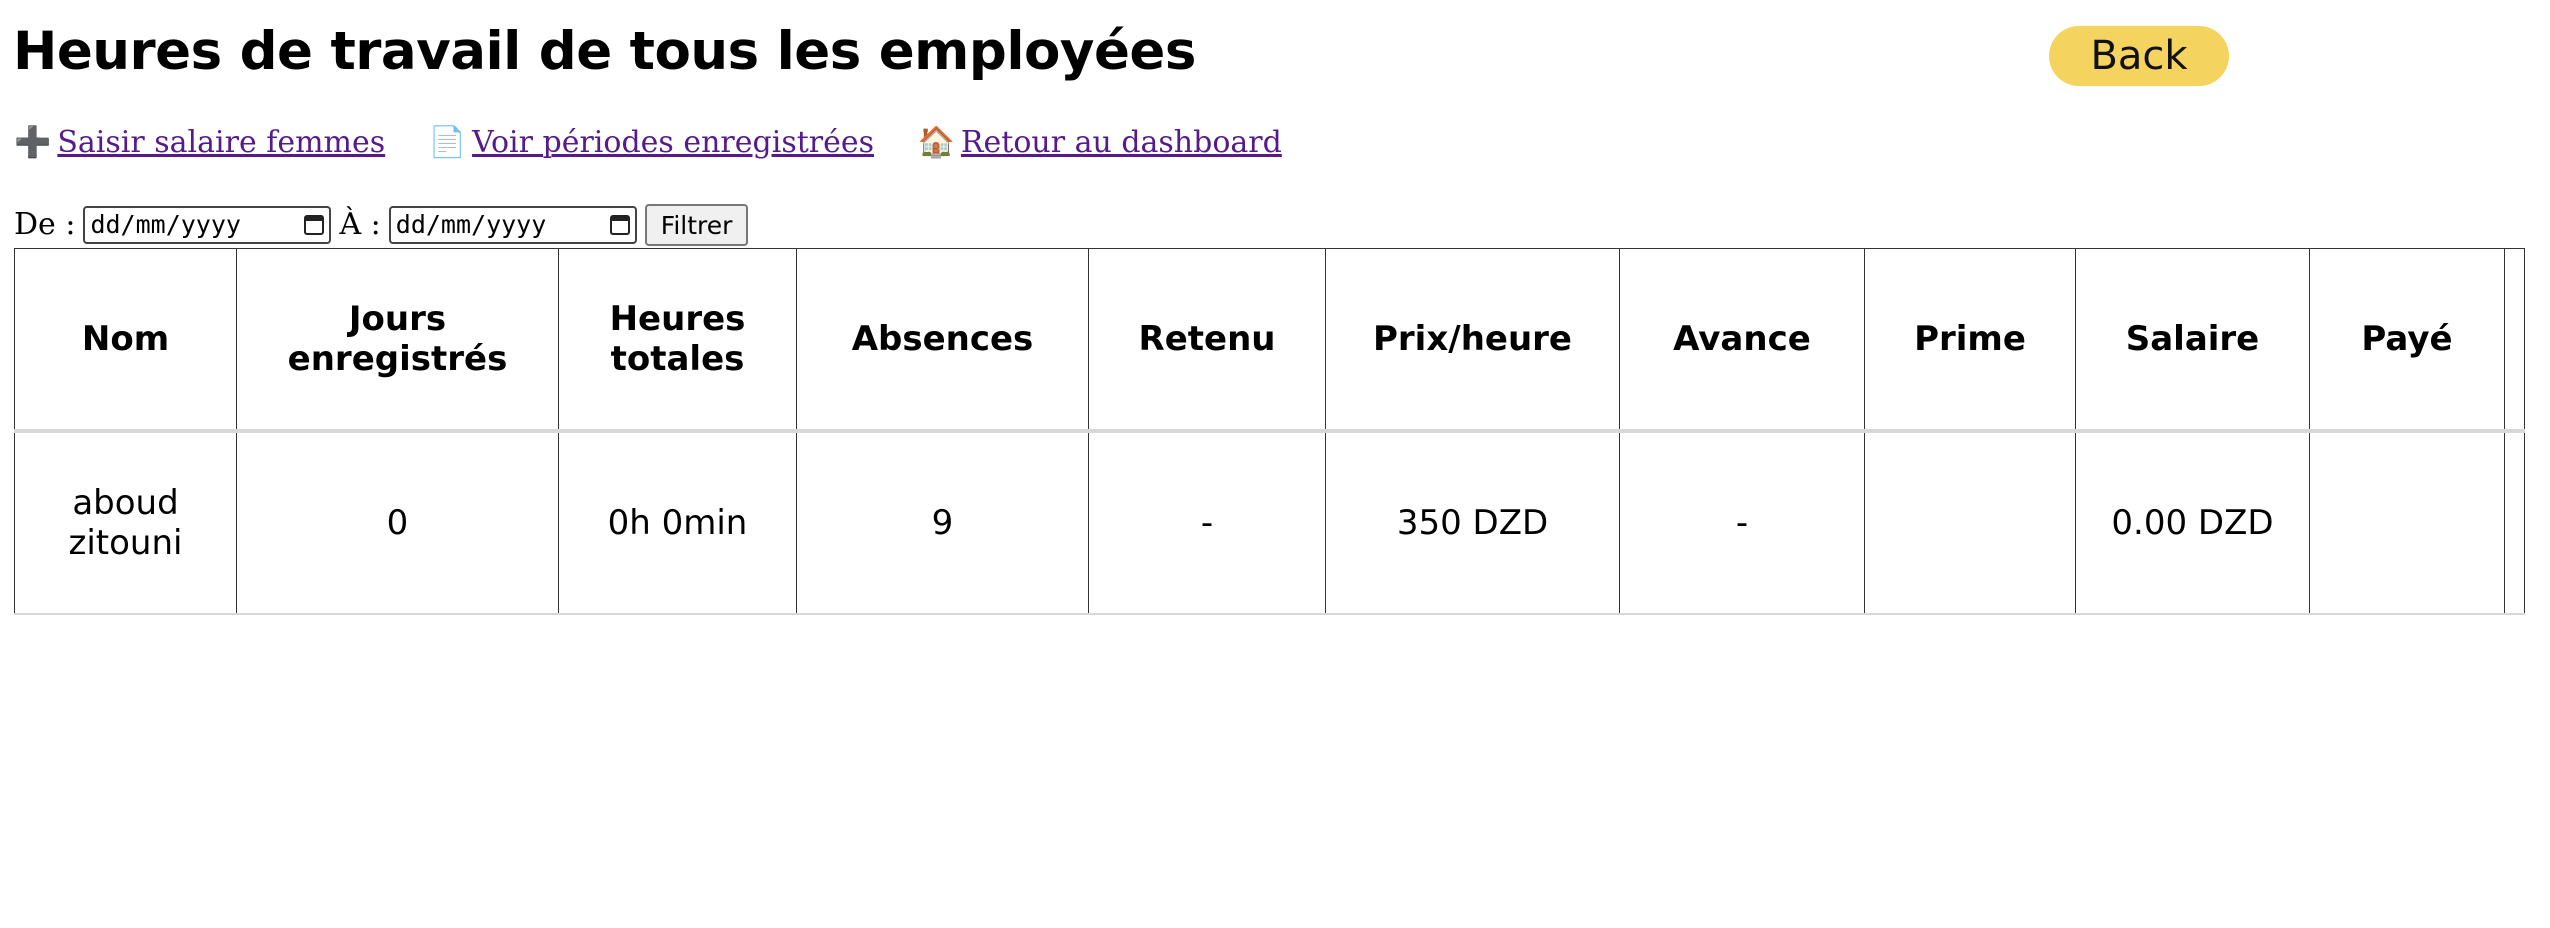 This screenshot has width=2550, height=928. Describe the element at coordinates (677, 340) in the screenshot. I see `header-heures: Heures totales` at that location.